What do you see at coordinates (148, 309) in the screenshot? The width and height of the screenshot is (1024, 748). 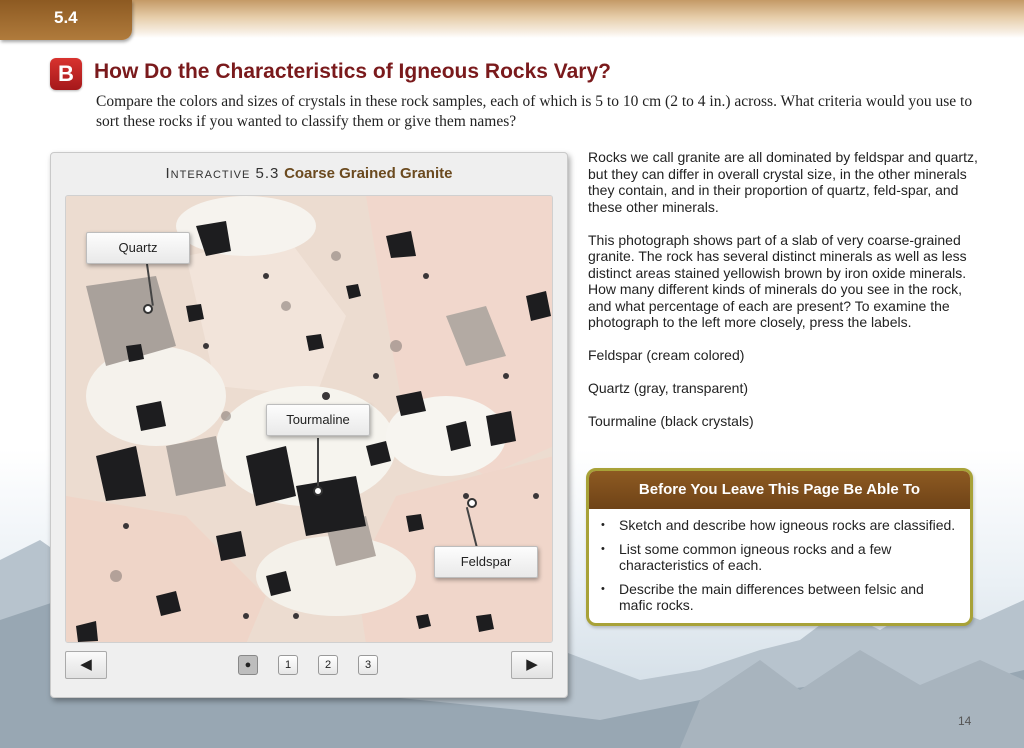 I see `quartz-marker` at bounding box center [148, 309].